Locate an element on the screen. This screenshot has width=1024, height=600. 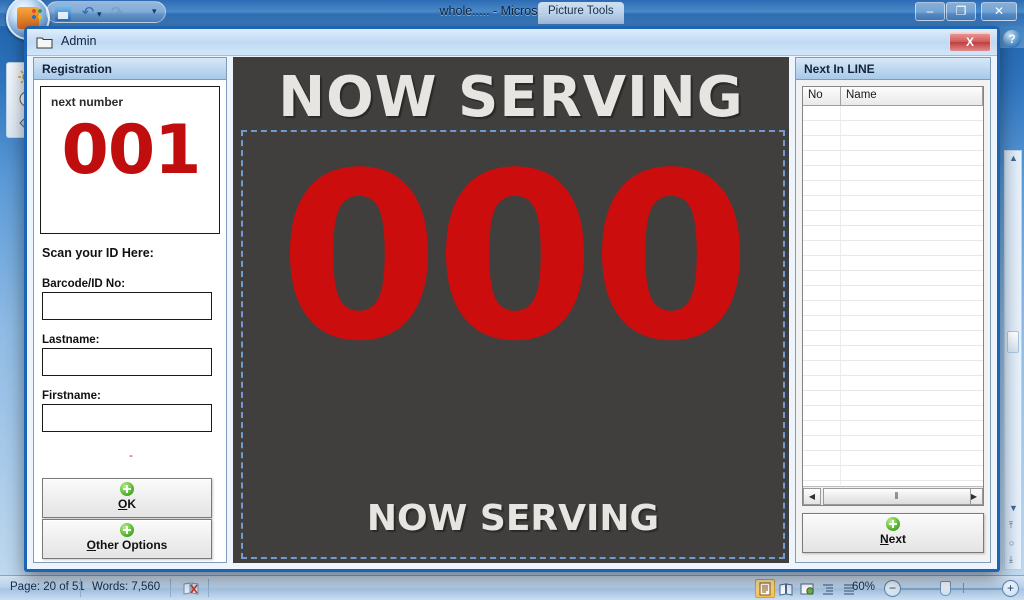
column-header-no: No is located at coordinates (822, 96).